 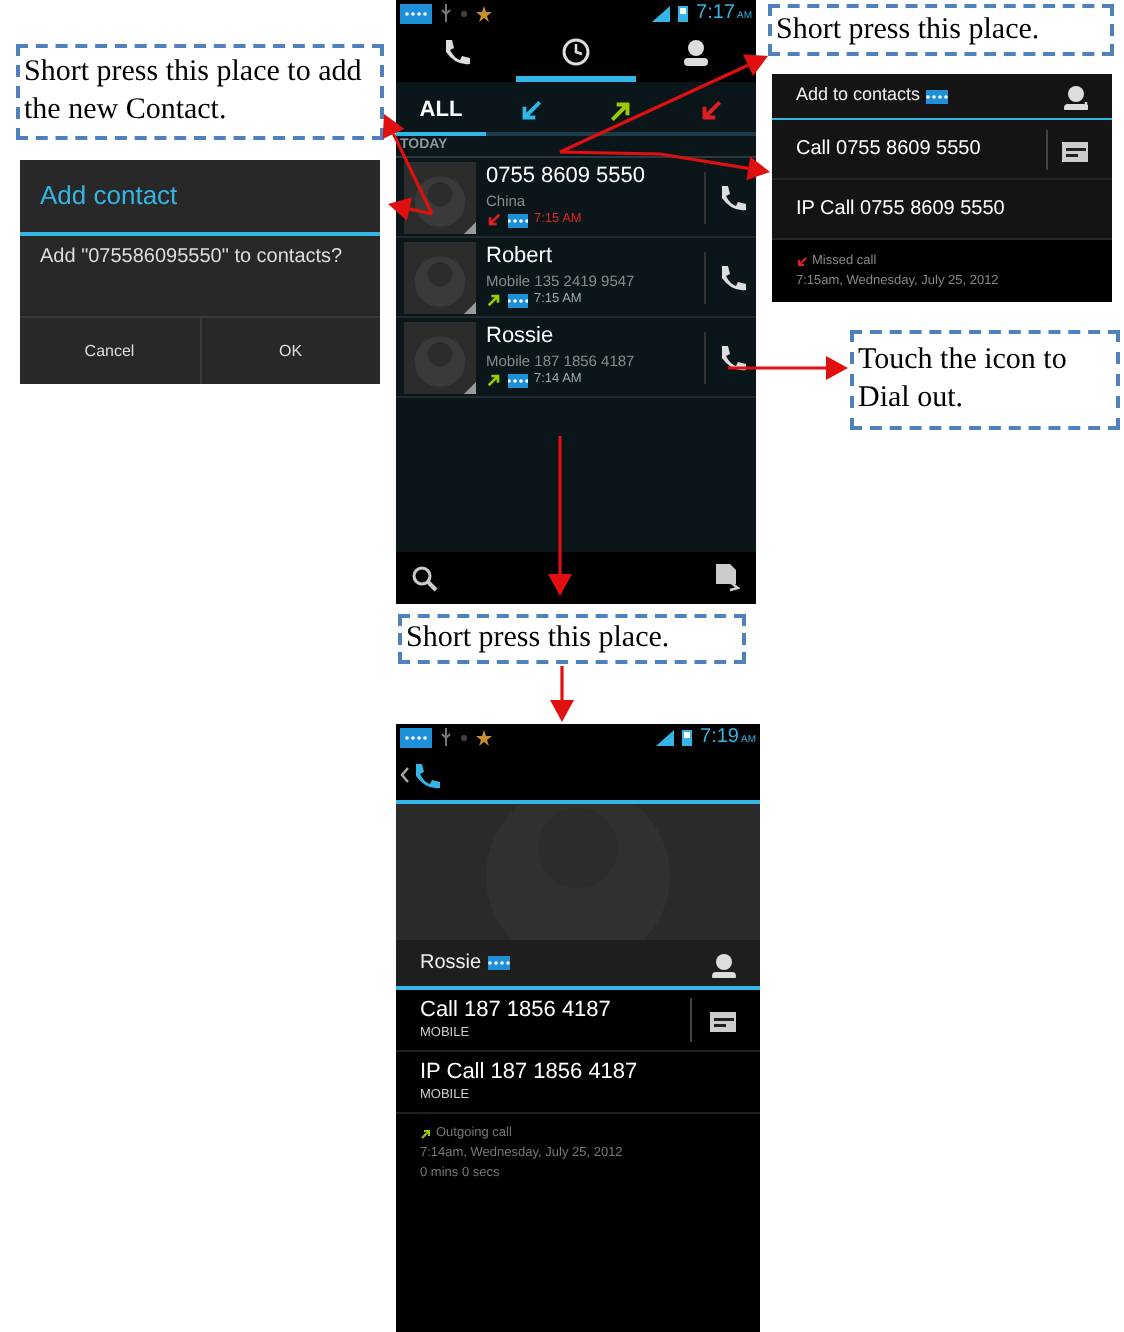 I want to click on dialog-title: Add contact, so click(x=200, y=198).